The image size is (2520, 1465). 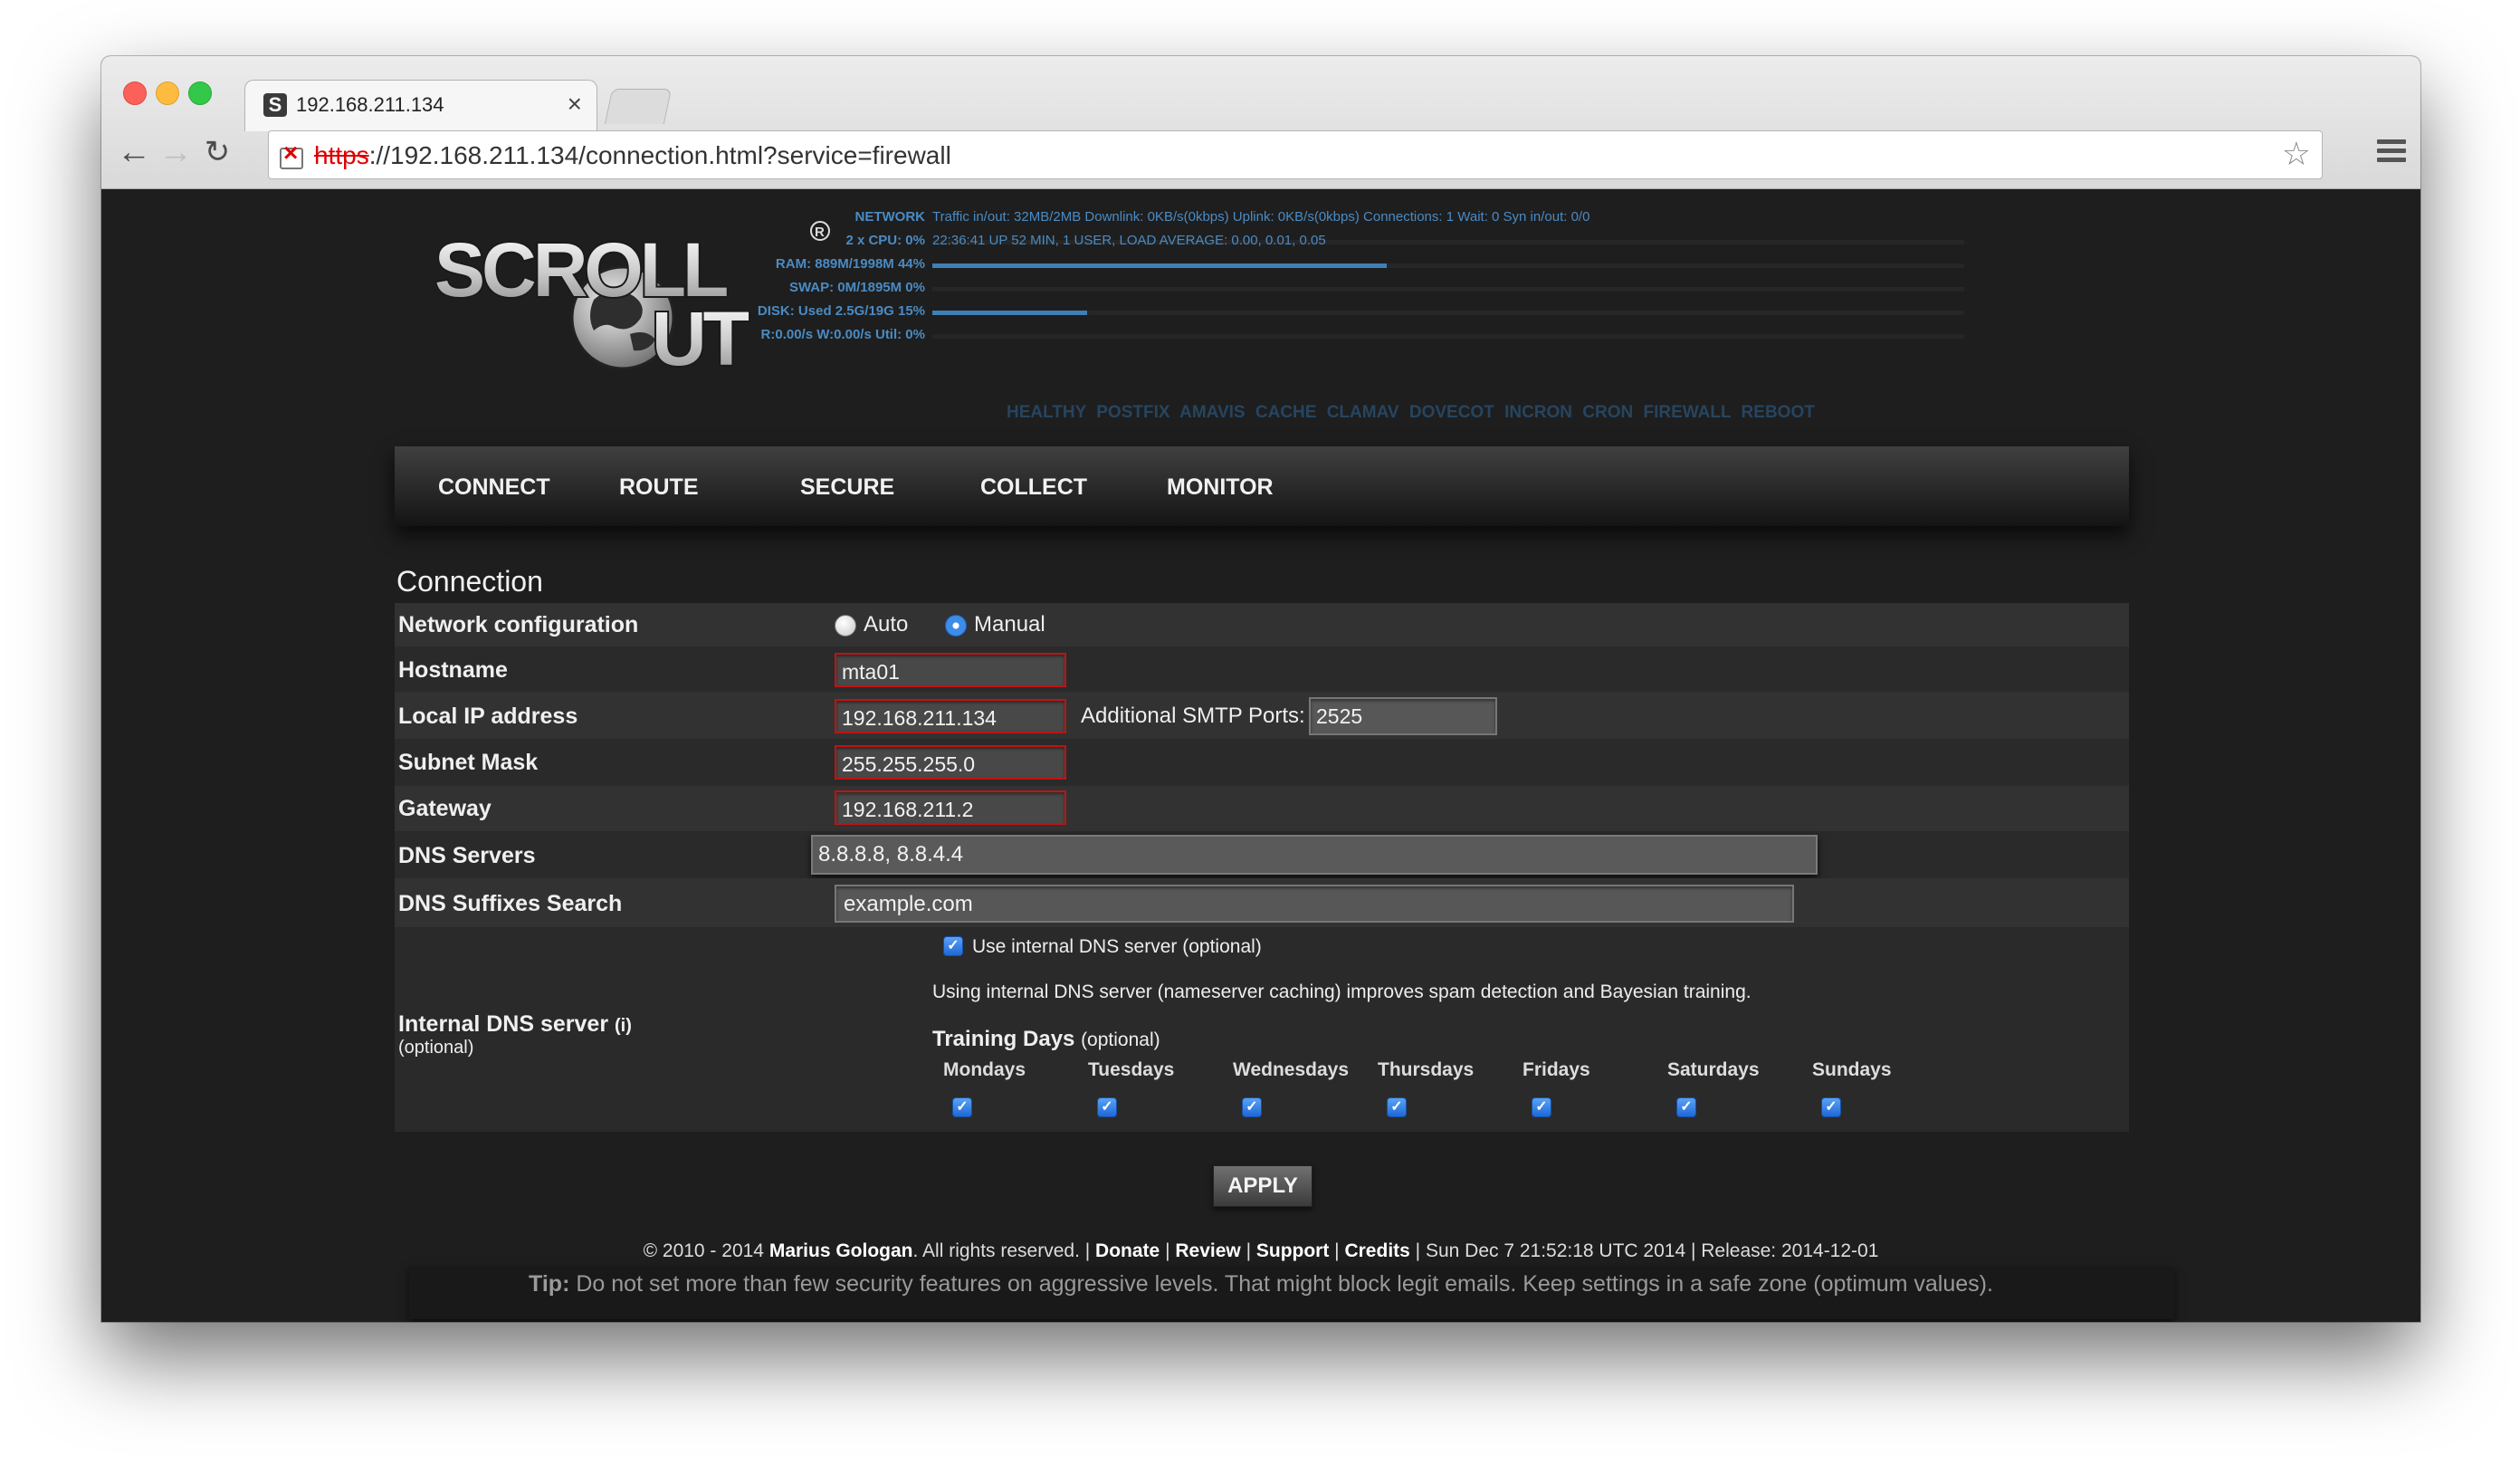 What do you see at coordinates (841, 311) in the screenshot?
I see `status-label: DISK: Used 2.5G/19G 15%` at bounding box center [841, 311].